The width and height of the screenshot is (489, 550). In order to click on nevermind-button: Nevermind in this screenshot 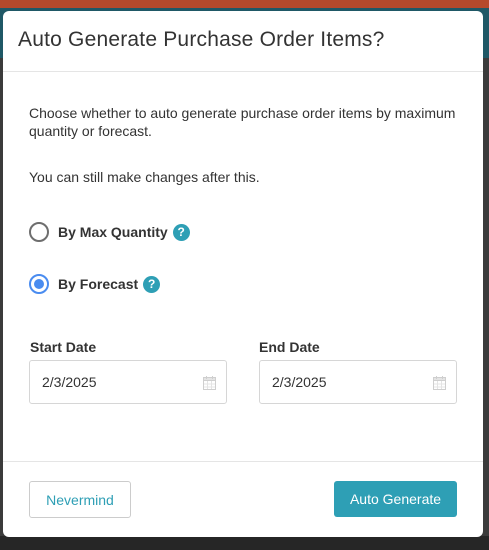, I will do `click(80, 499)`.